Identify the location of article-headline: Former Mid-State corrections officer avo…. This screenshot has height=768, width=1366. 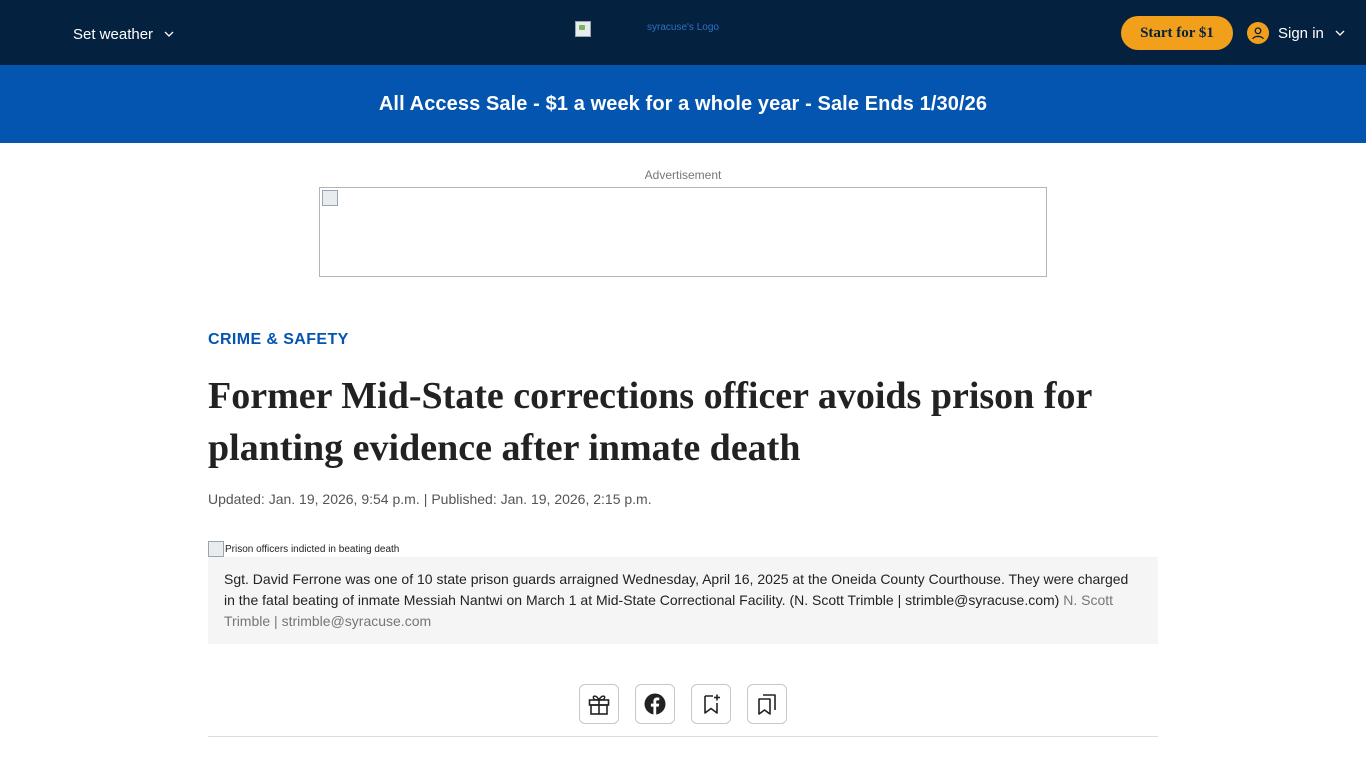
(650, 422).